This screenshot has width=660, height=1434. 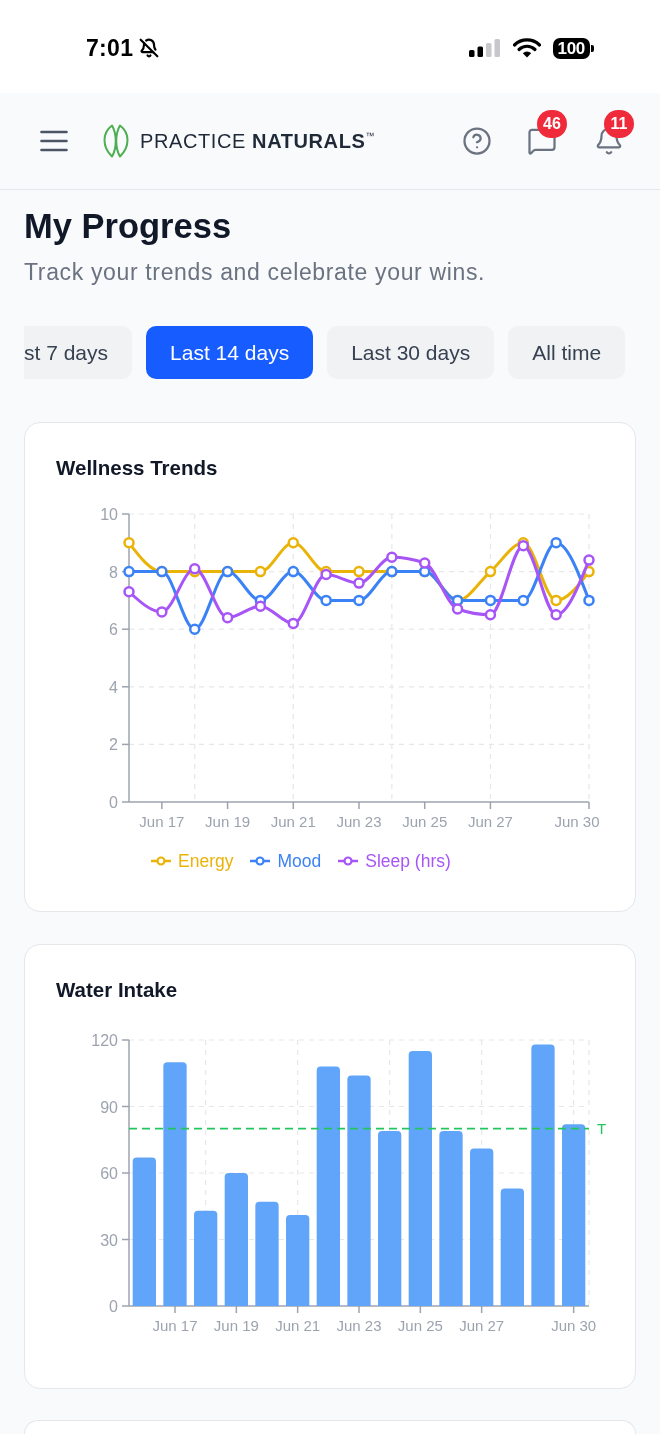 I want to click on page-title: My Progress, so click(x=128, y=226).